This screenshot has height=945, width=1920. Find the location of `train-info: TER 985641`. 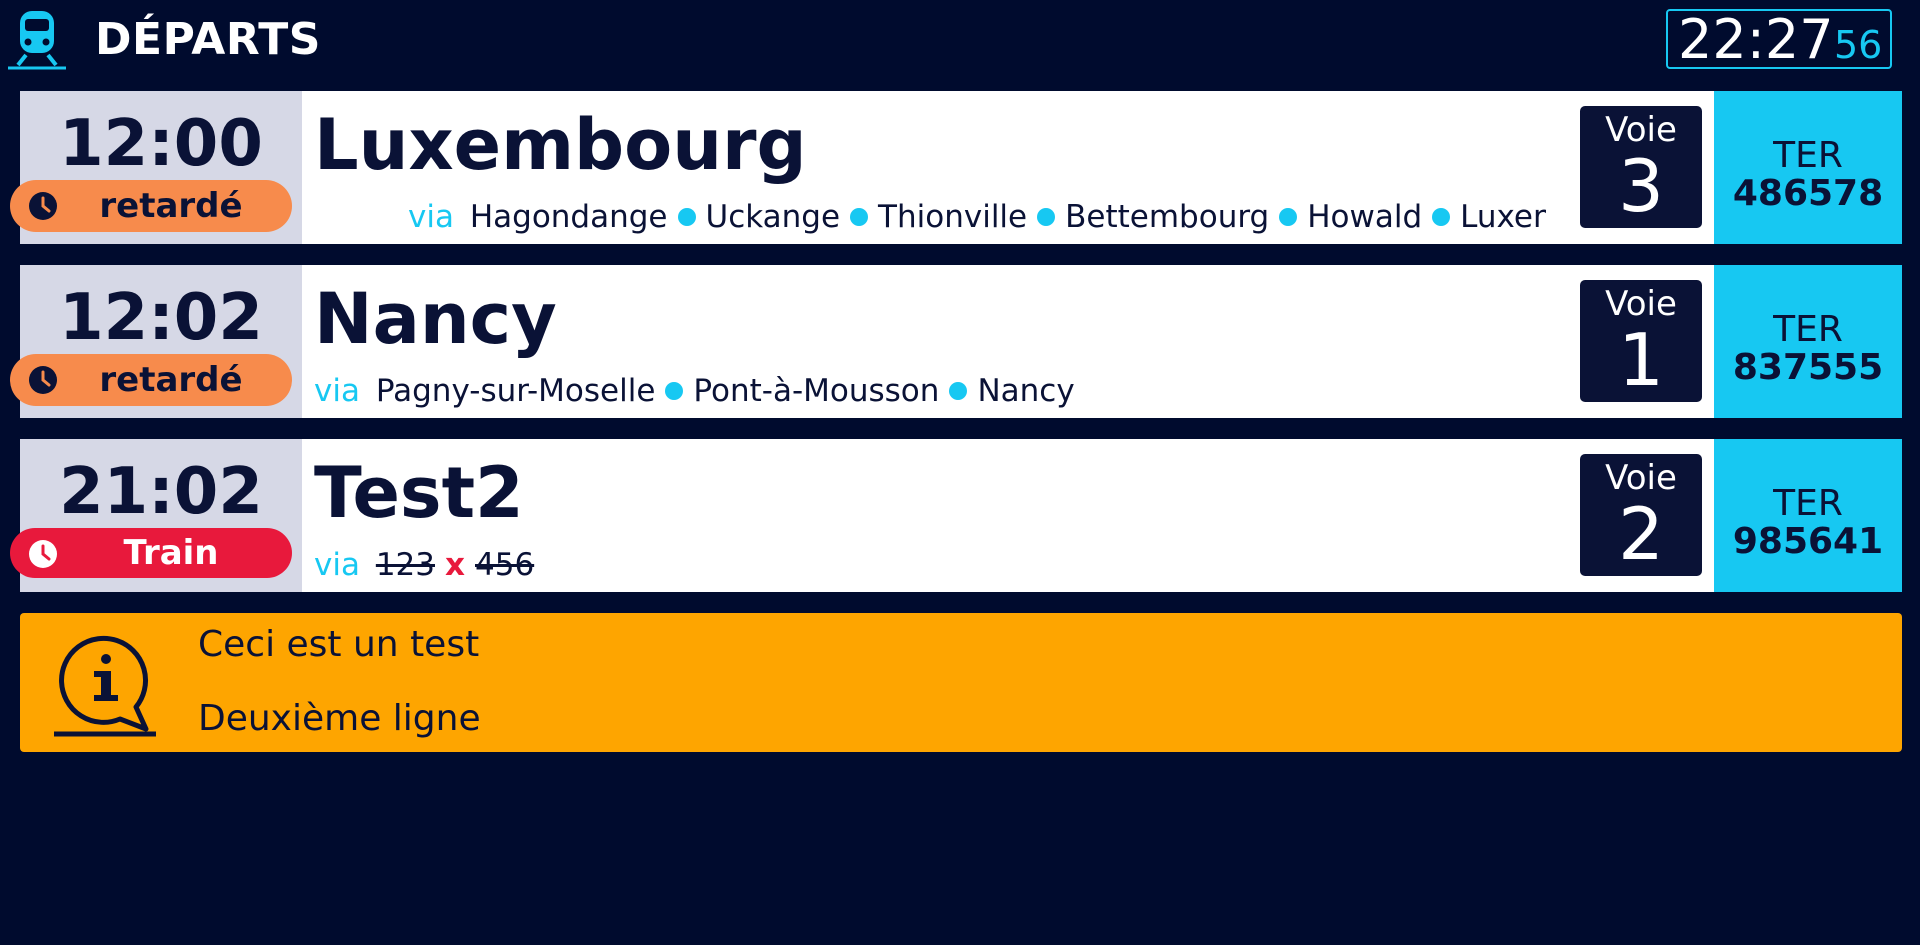

train-info: TER 985641 is located at coordinates (1808, 515).